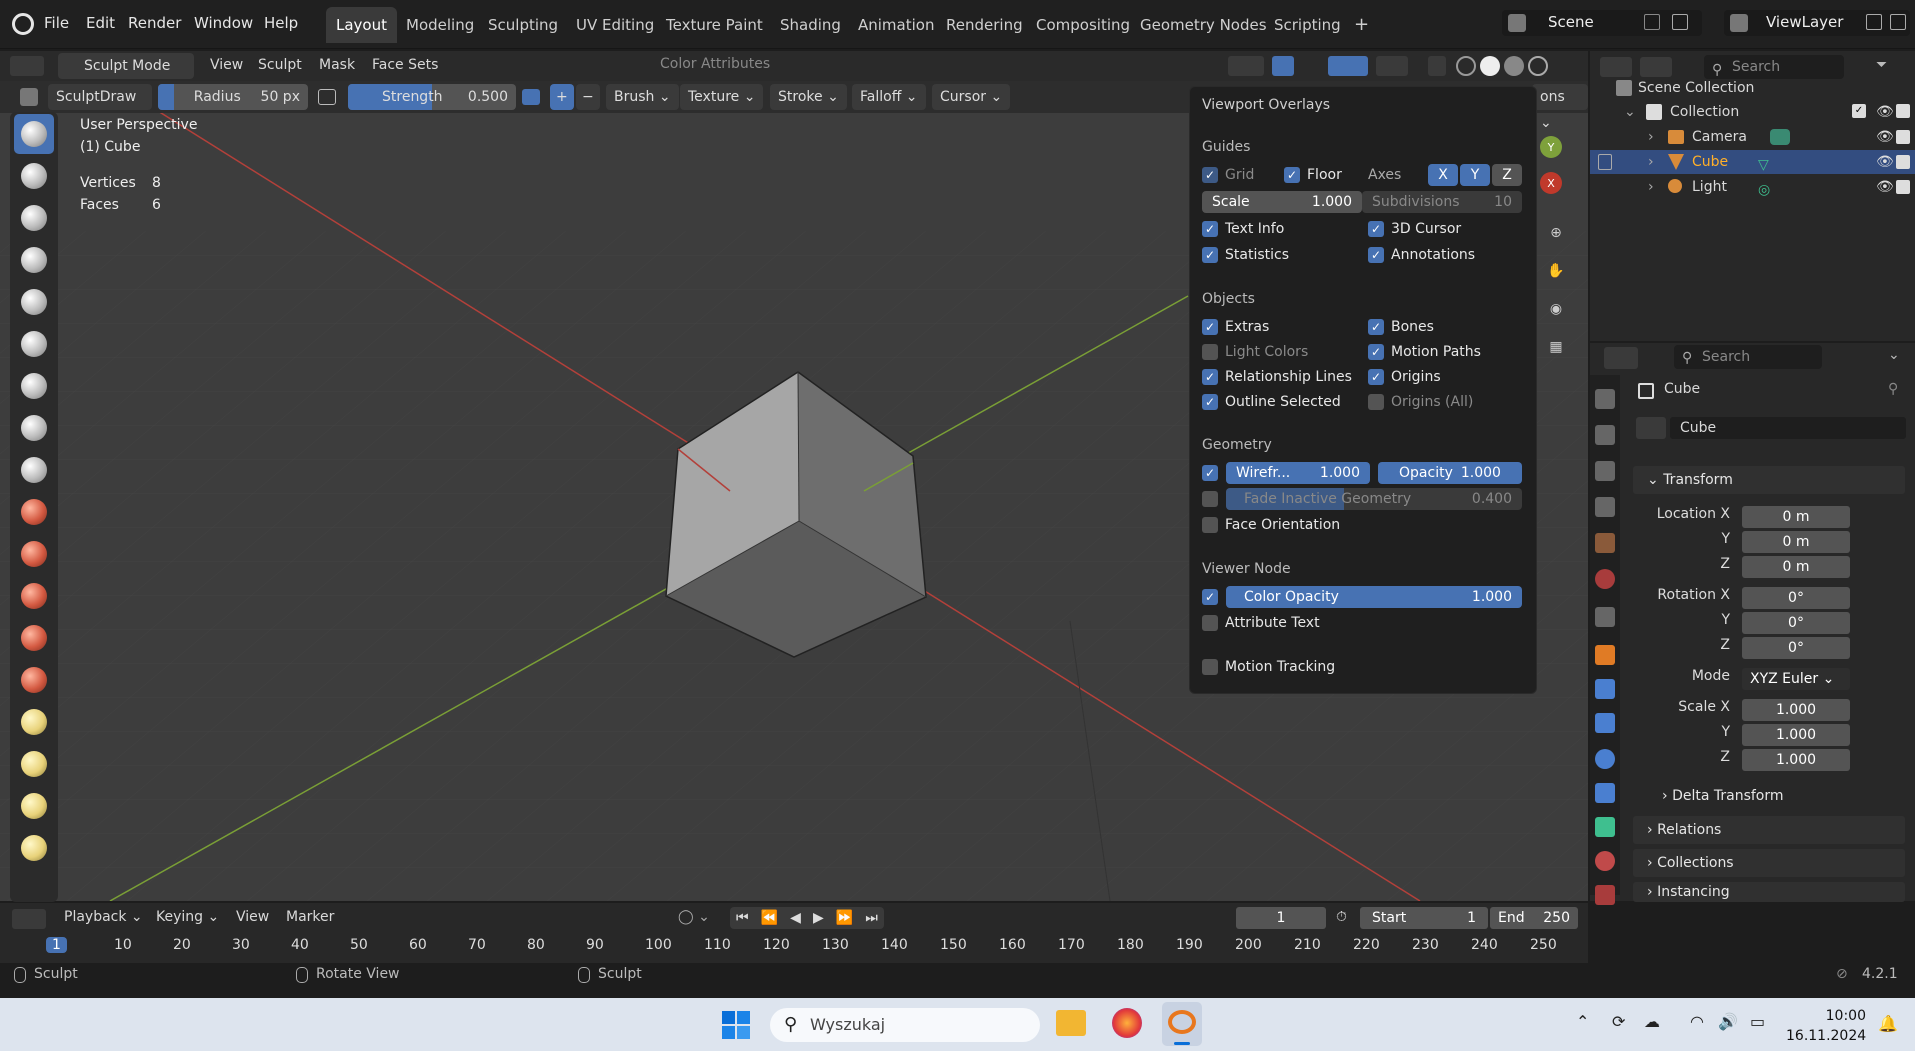  What do you see at coordinates (615, 25) in the screenshot?
I see `tab-uv-editing: UV Editing` at bounding box center [615, 25].